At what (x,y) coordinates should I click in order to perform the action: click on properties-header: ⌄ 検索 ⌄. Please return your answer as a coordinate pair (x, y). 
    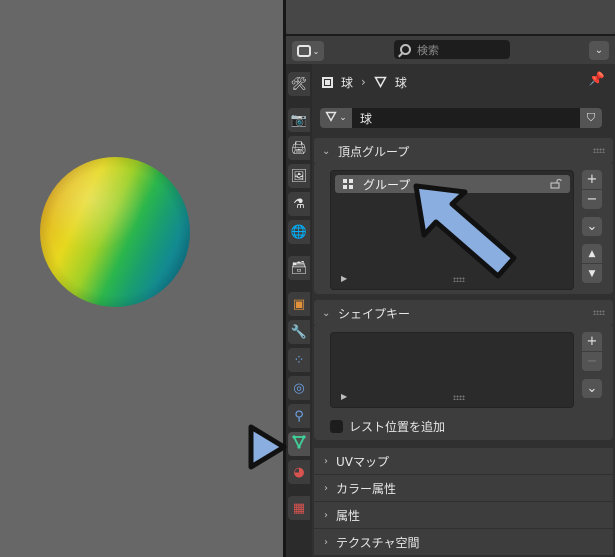
    Looking at the image, I should click on (450, 50).